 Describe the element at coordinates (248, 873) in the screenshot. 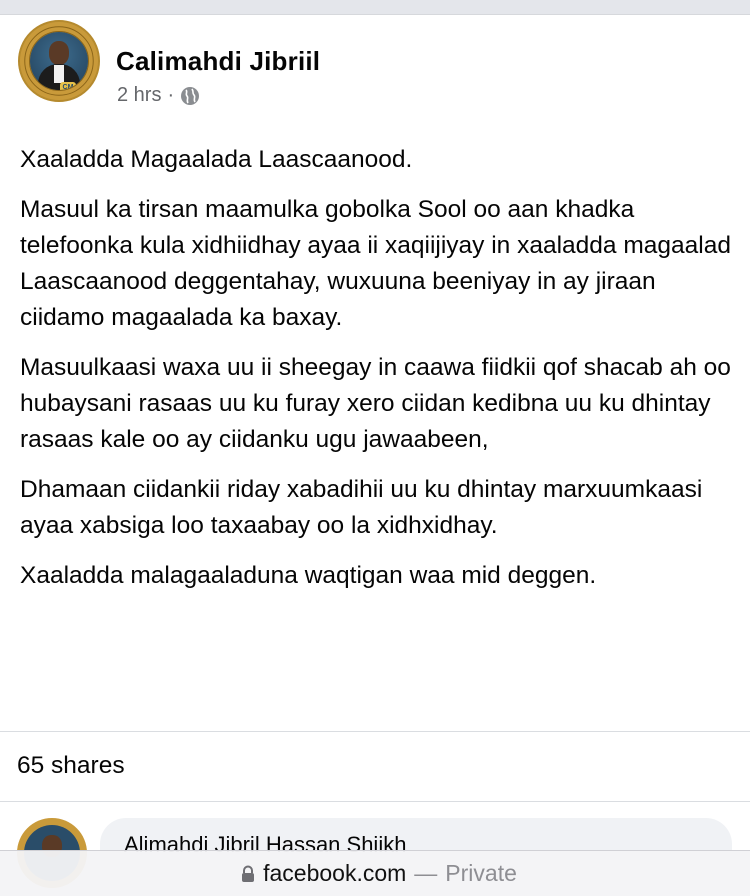

I see `lock-icon` at that location.